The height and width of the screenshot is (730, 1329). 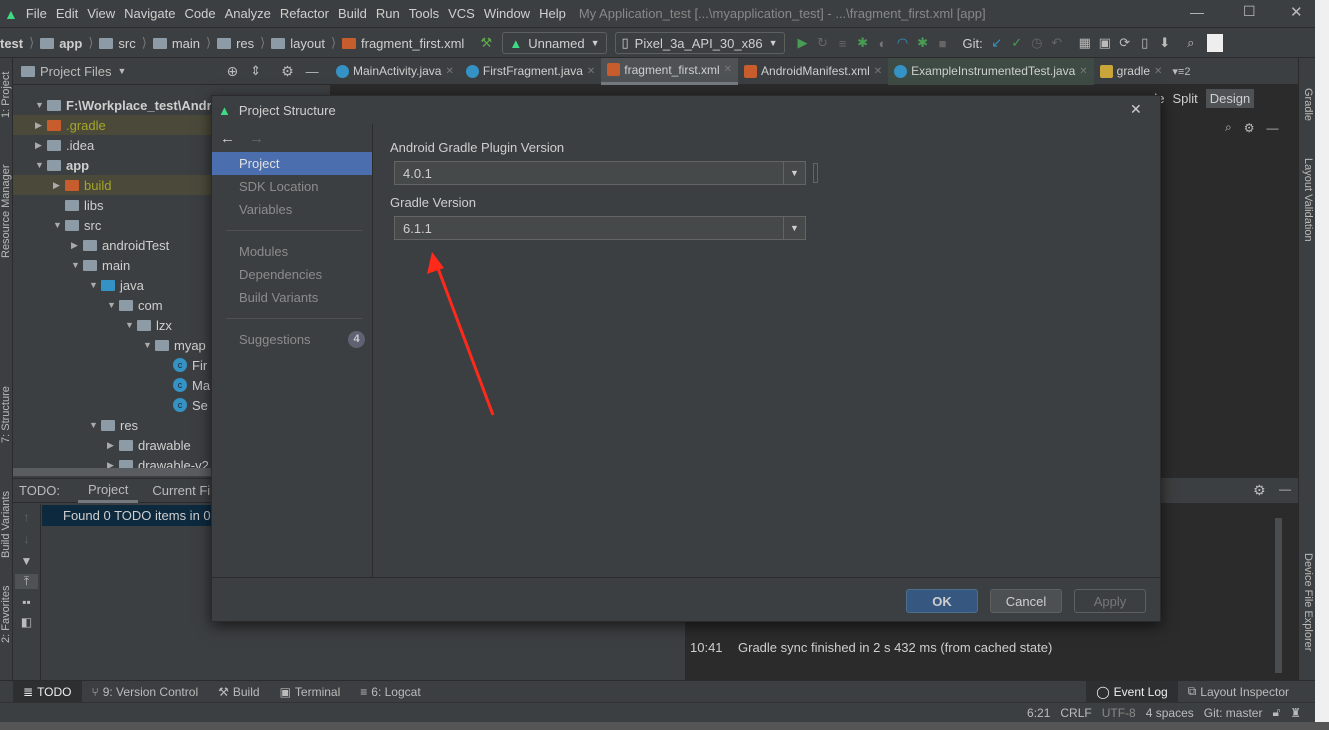 What do you see at coordinates (530, 71) in the screenshot?
I see `tab-firstfragment-java: FirstFragment.java ✕` at bounding box center [530, 71].